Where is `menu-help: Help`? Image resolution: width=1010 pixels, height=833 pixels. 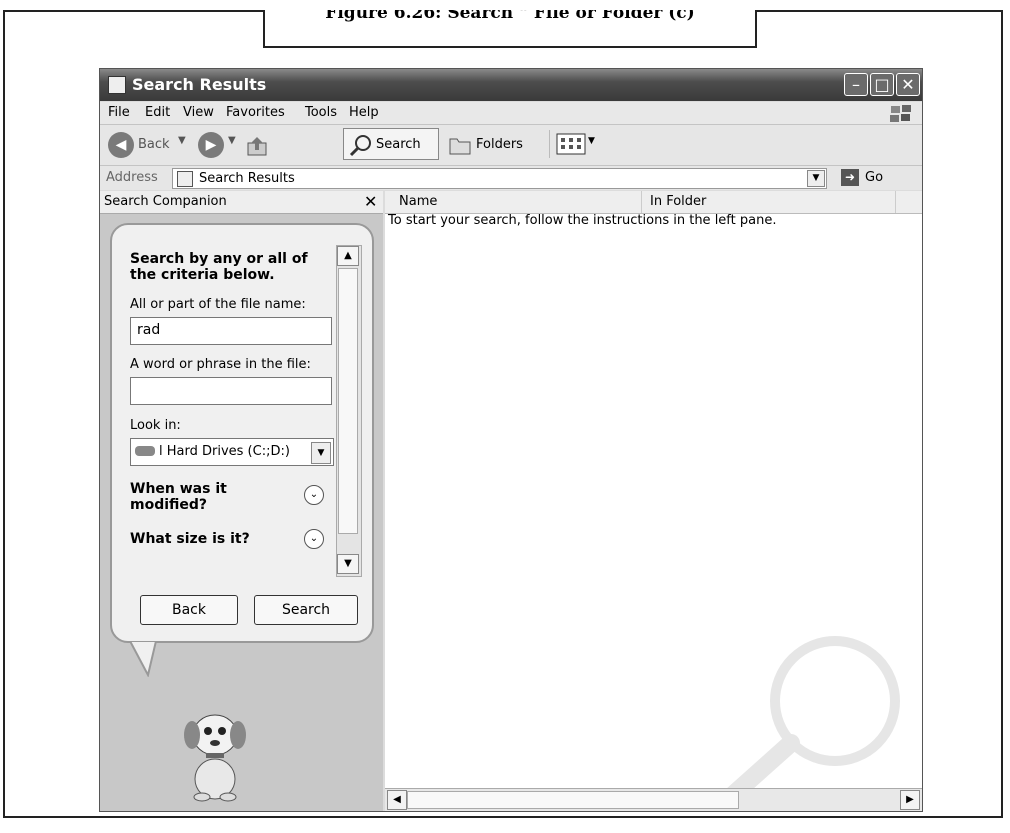
menu-help: Help is located at coordinates (364, 112).